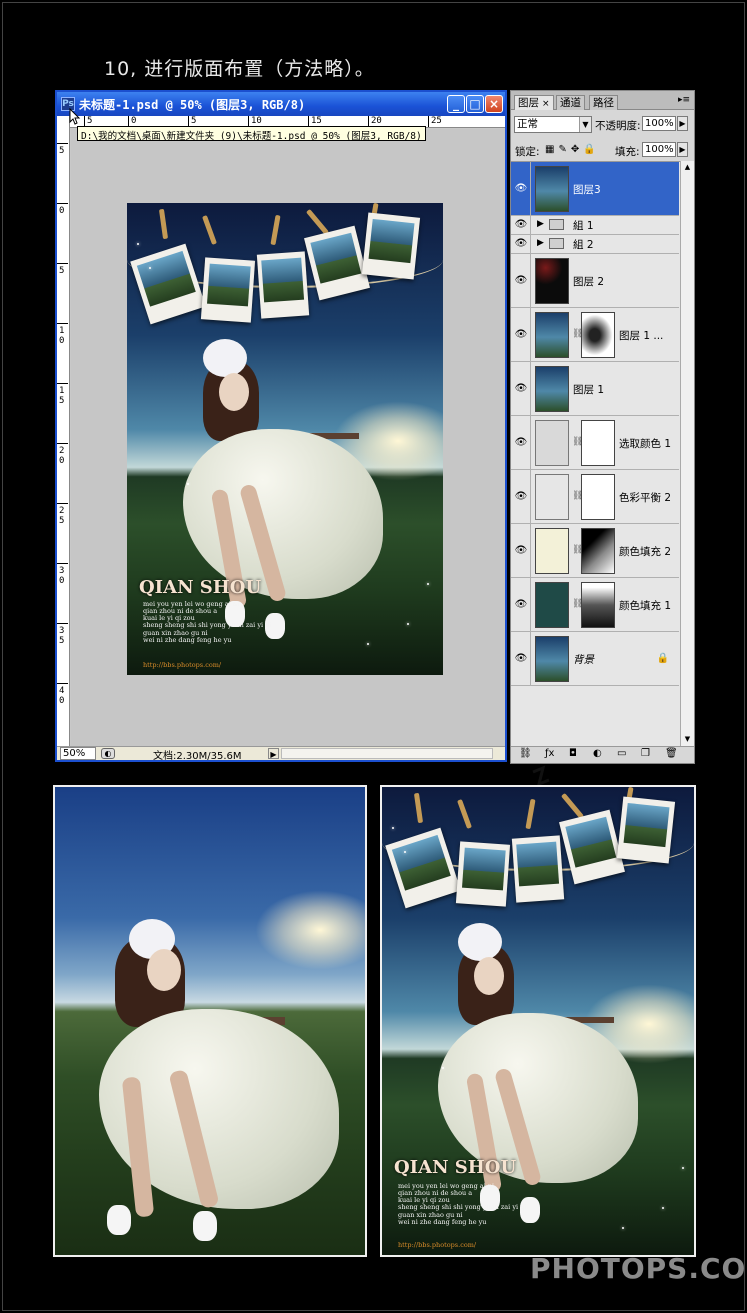 The height and width of the screenshot is (1313, 747). I want to click on layer-row: 👁 图层3, so click(595, 189).